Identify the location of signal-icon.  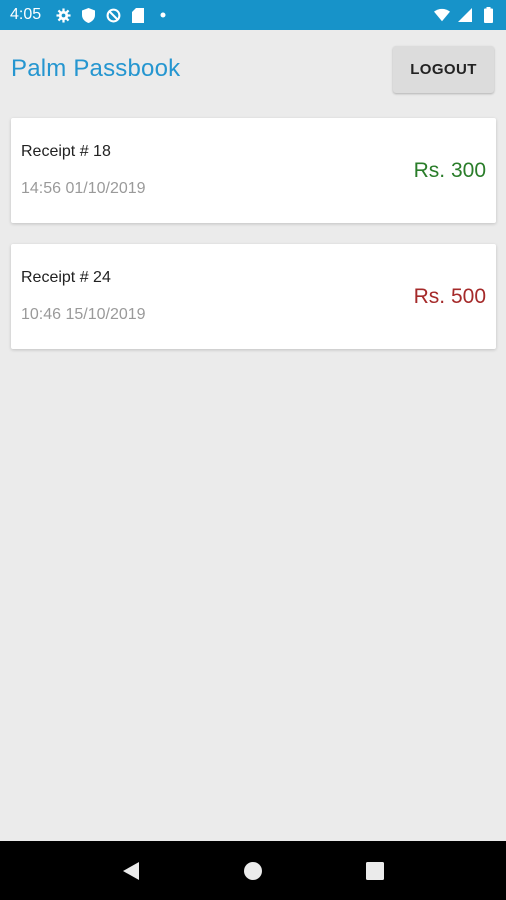
(465, 15).